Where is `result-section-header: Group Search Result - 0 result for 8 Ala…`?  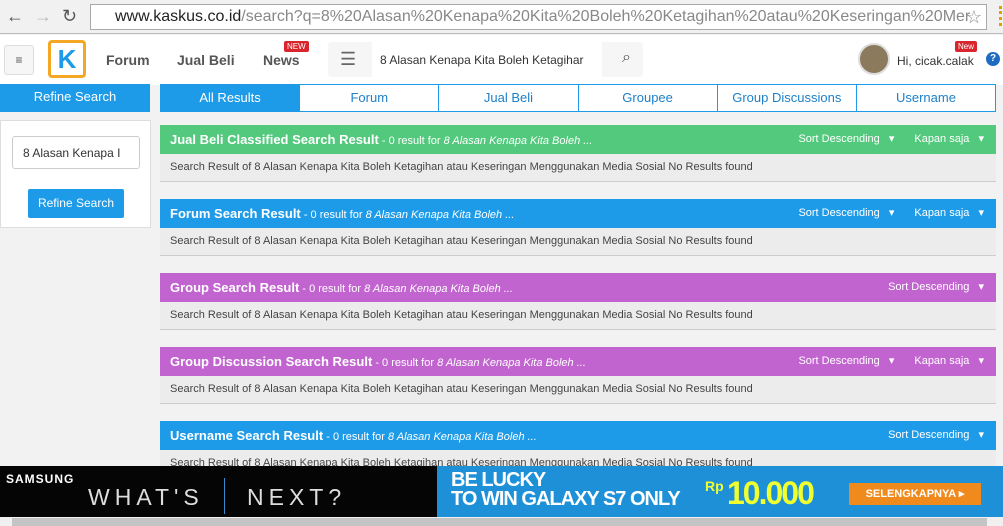
result-section-header: Group Search Result - 0 result for 8 Ala… is located at coordinates (578, 287).